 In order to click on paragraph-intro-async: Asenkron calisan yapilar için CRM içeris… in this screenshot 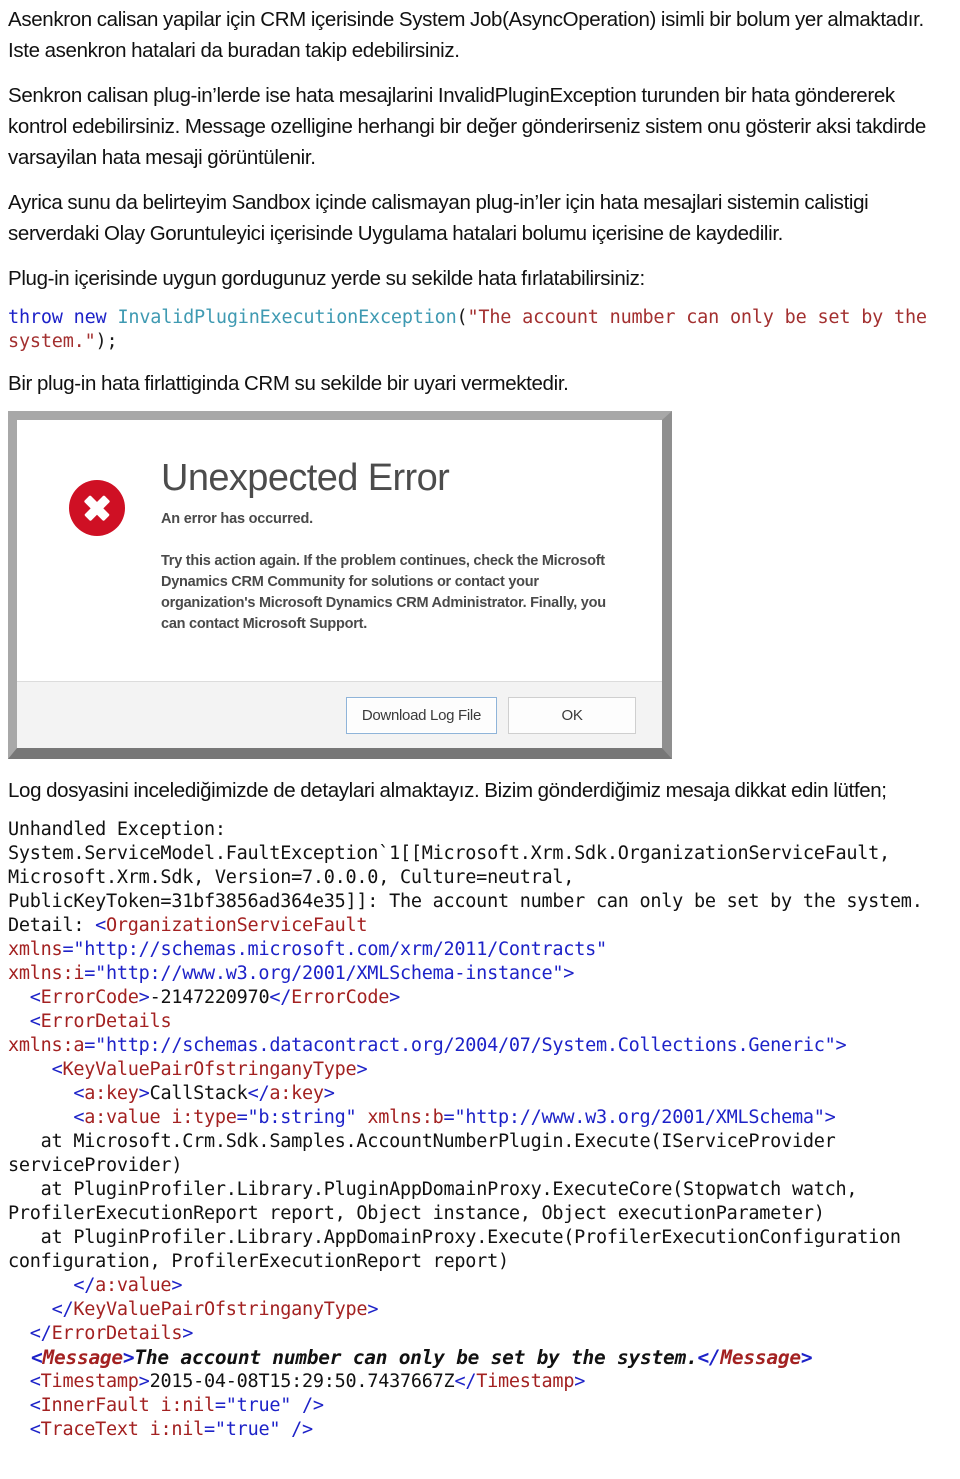, I will do `click(466, 35)`.